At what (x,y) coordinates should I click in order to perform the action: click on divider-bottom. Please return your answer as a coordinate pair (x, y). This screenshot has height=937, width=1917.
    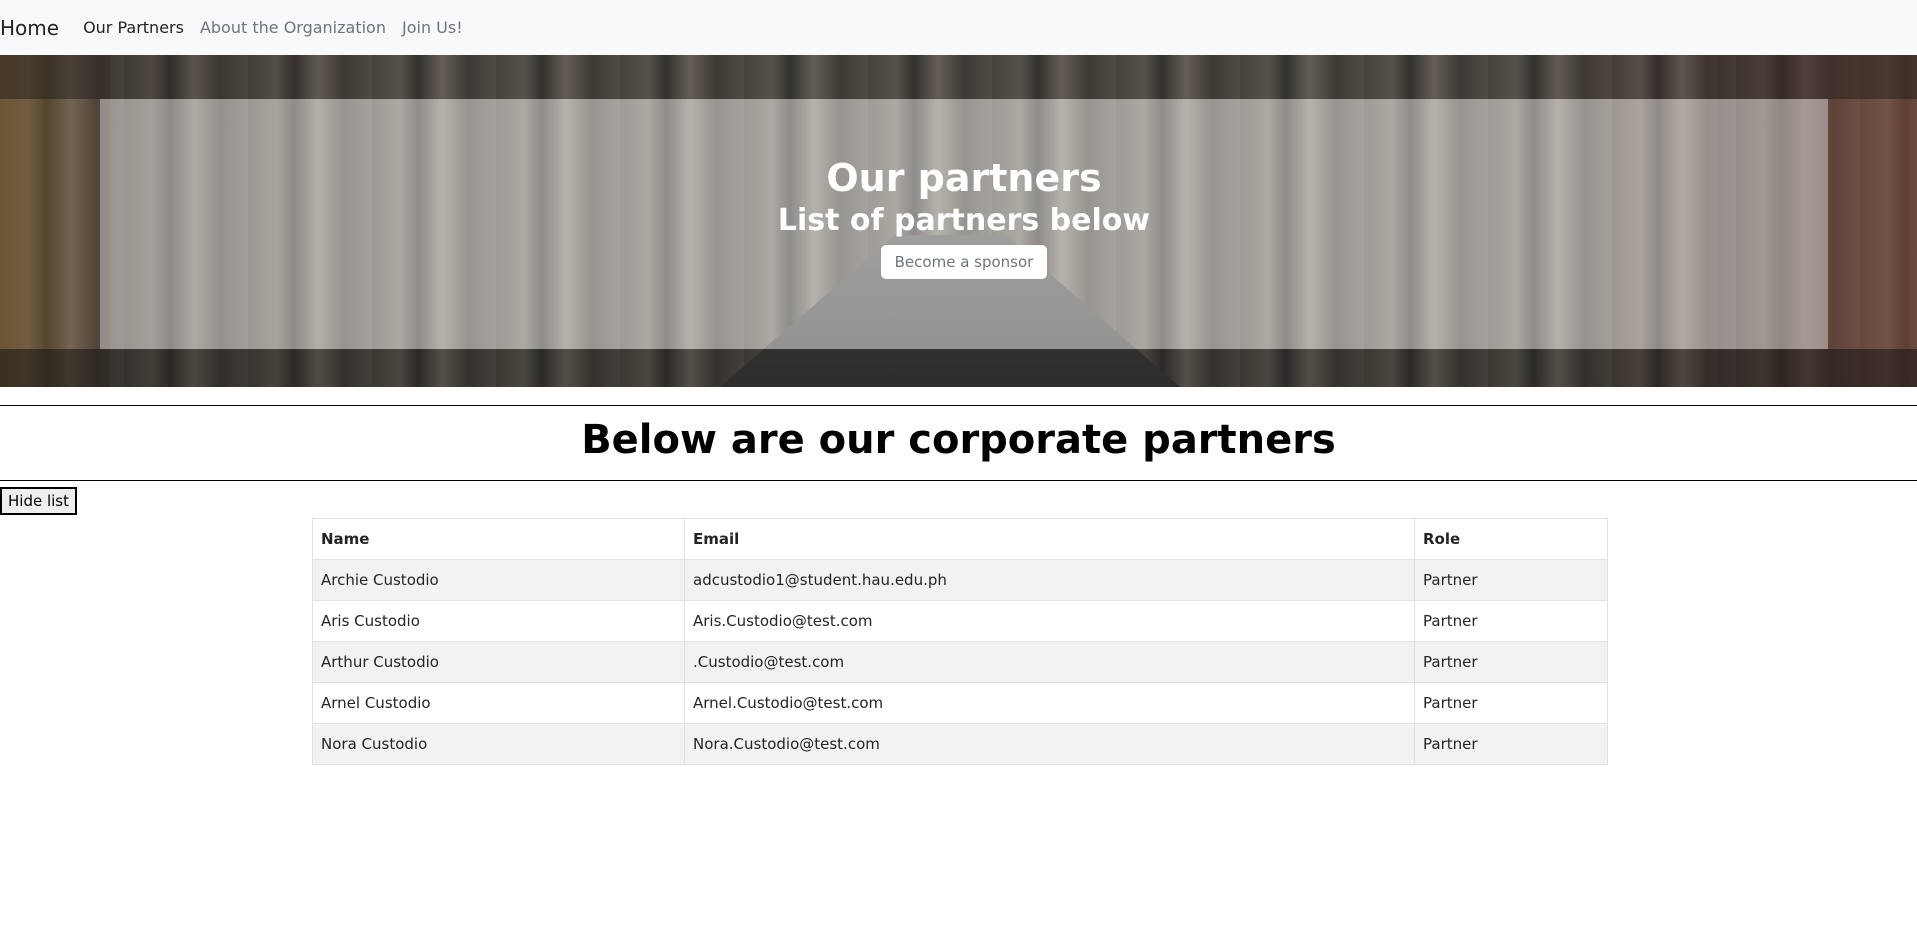
    Looking at the image, I should click on (958, 480).